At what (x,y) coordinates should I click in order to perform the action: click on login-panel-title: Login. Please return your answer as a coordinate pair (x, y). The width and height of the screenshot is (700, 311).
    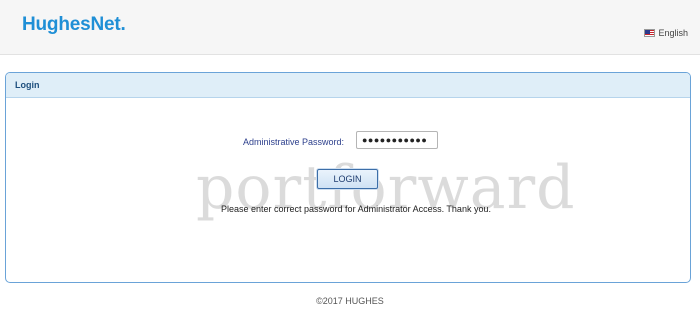
    Looking at the image, I should click on (348, 85).